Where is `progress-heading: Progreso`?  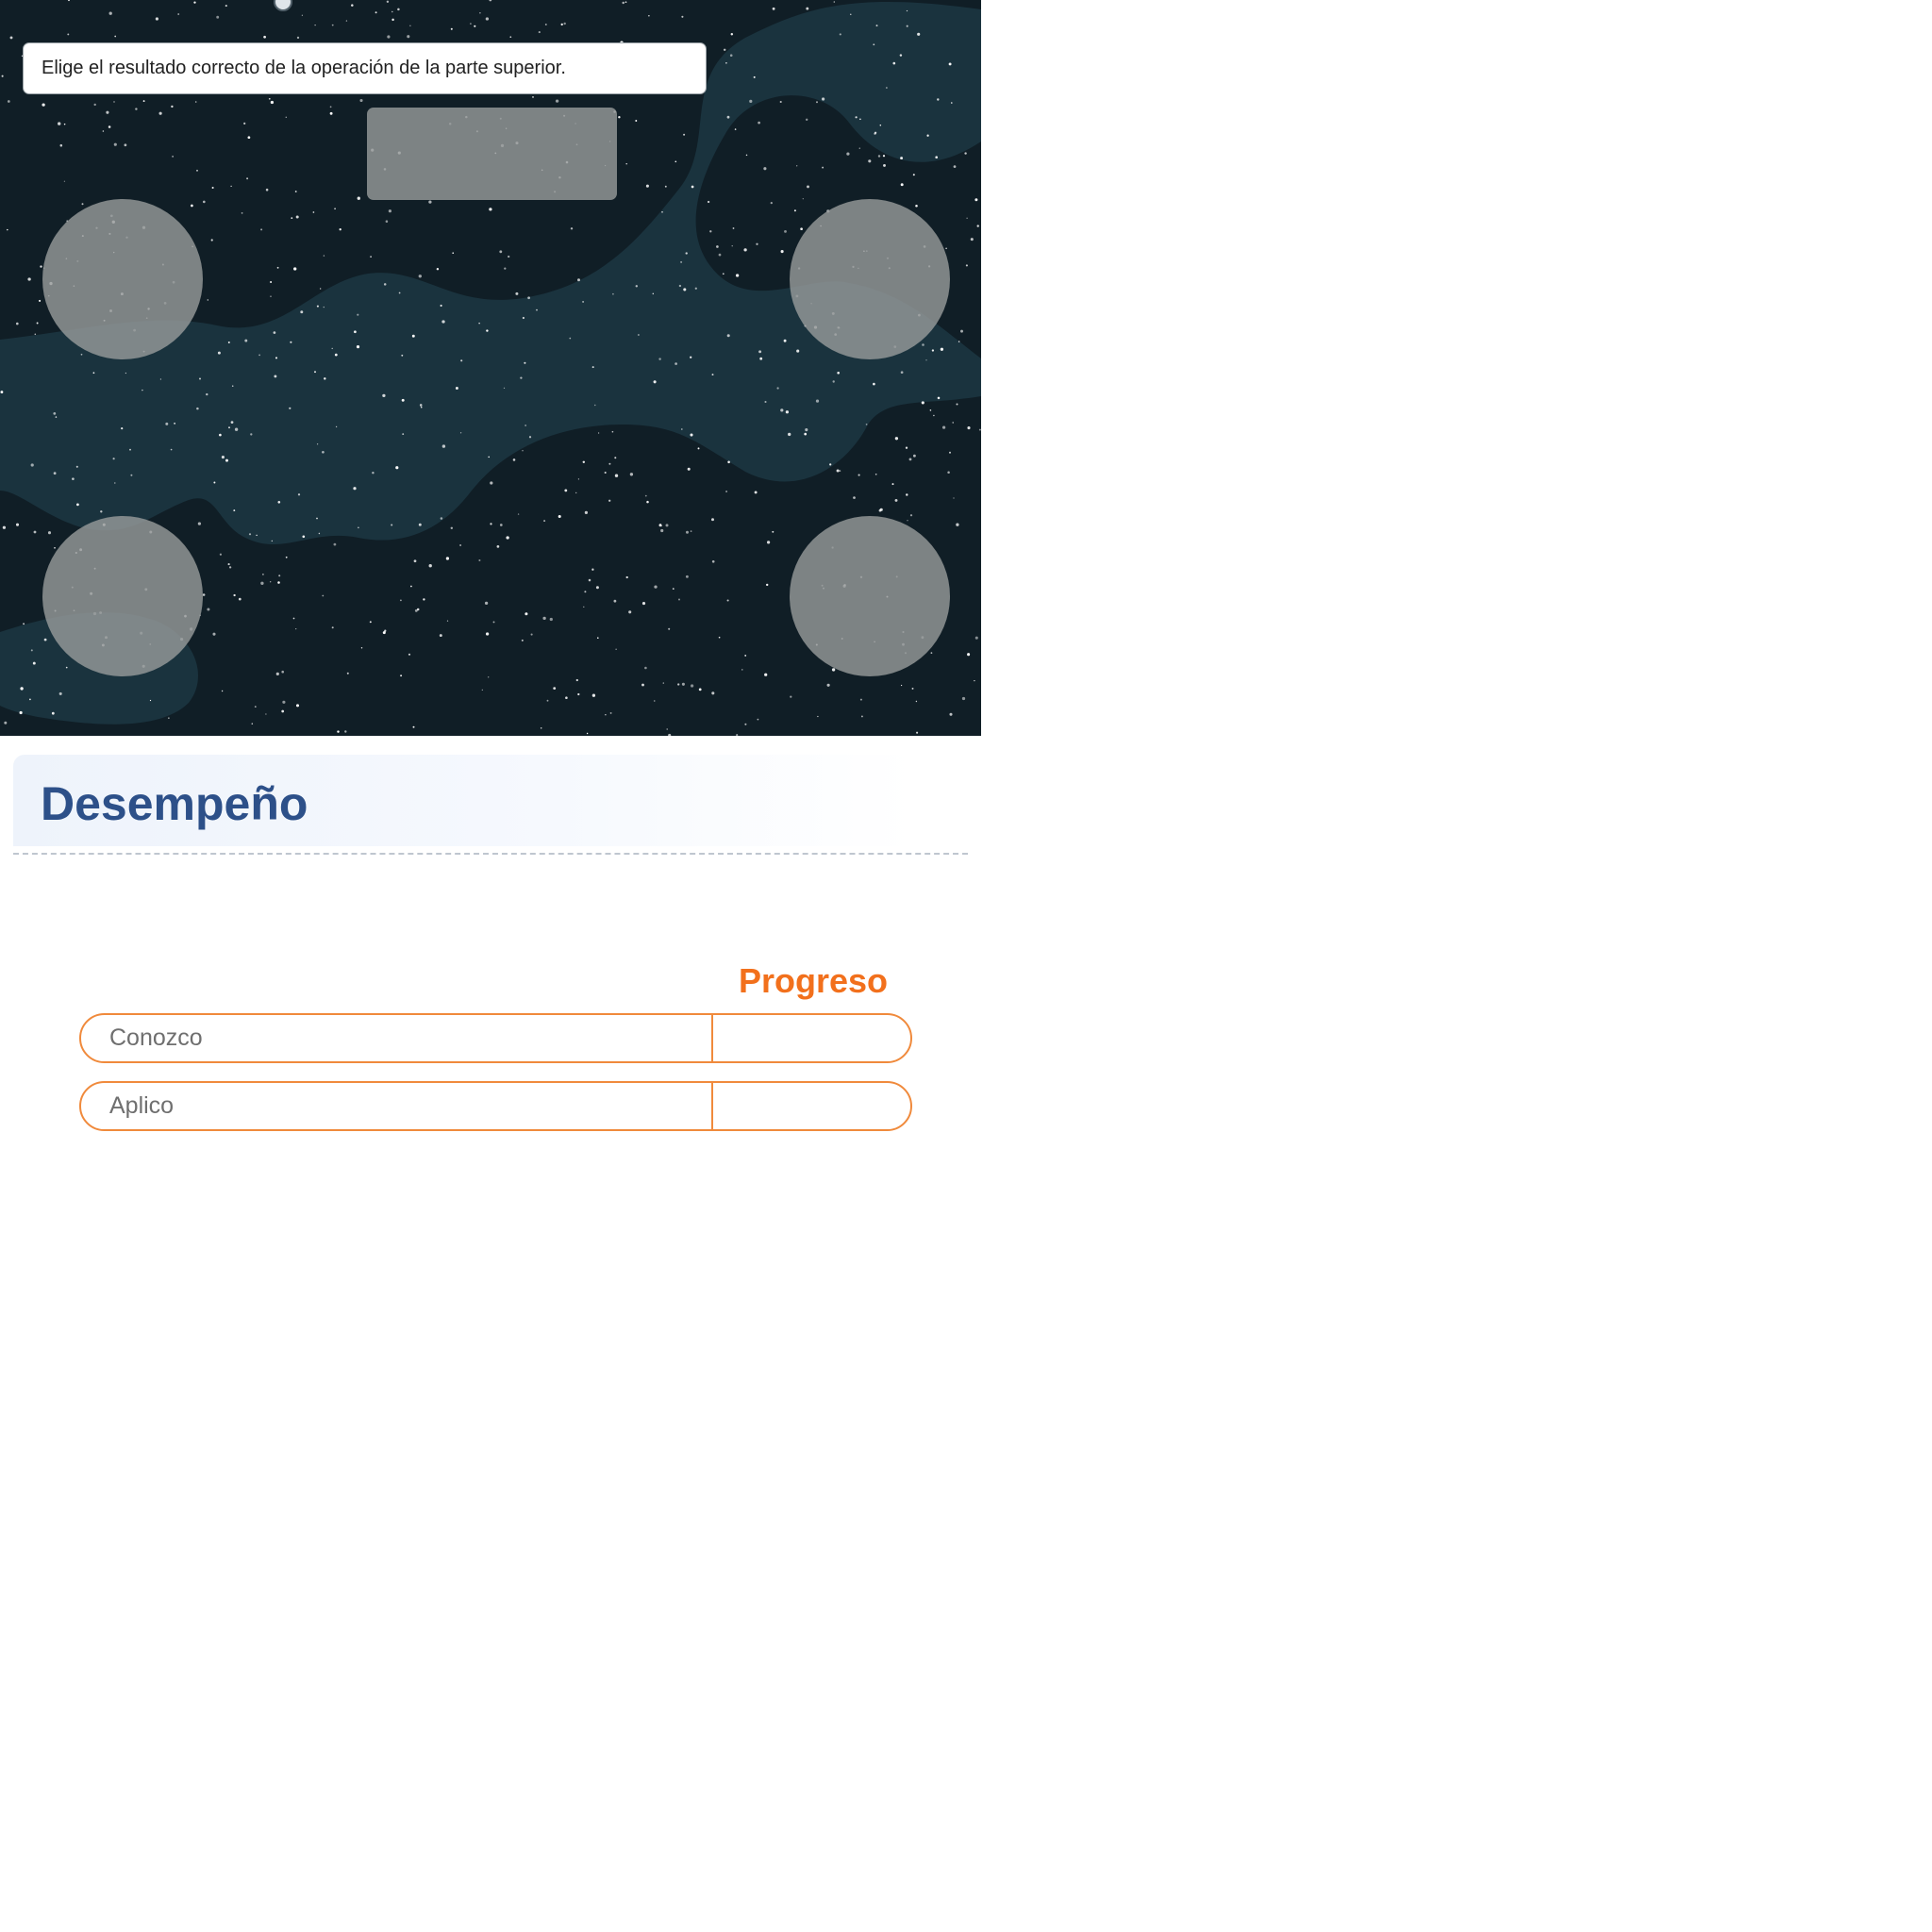
progress-heading: Progreso is located at coordinates (814, 981).